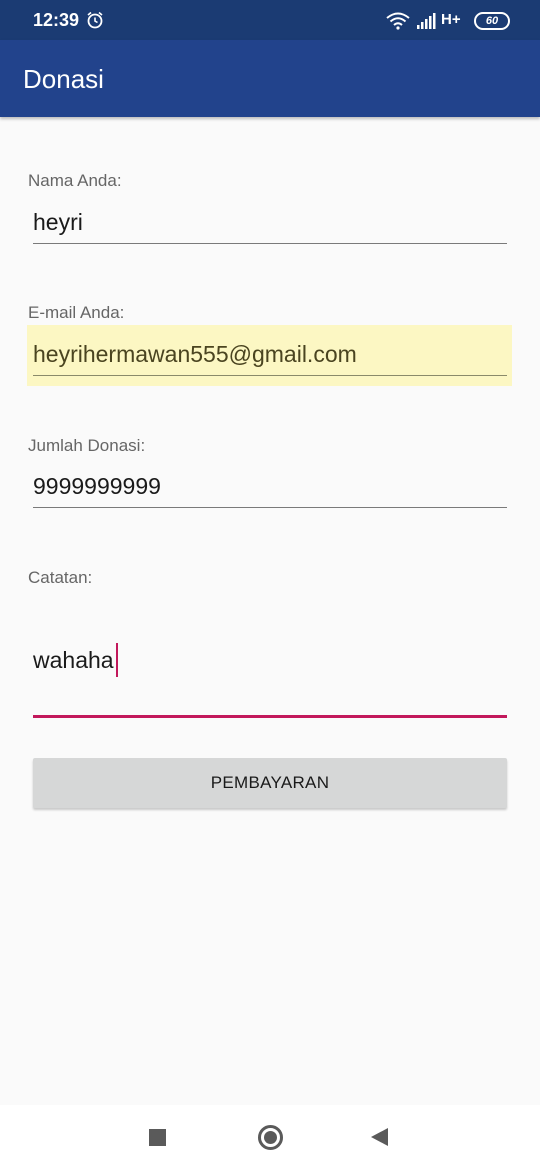 The image size is (540, 1170). I want to click on email-input, so click(270, 355).